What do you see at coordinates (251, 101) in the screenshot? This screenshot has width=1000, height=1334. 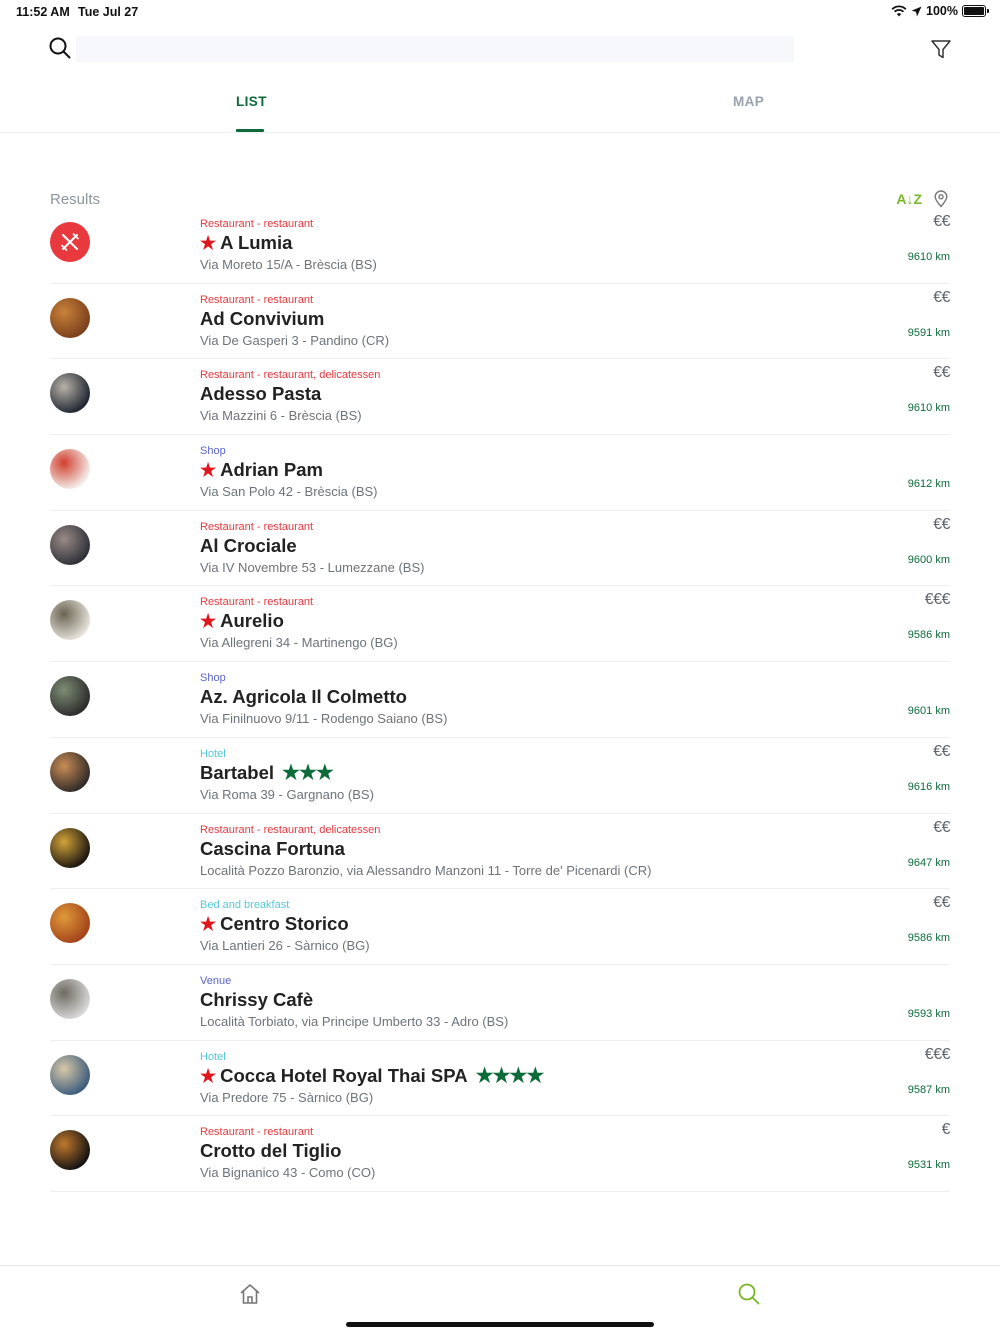 I see `tab-list: LIST` at bounding box center [251, 101].